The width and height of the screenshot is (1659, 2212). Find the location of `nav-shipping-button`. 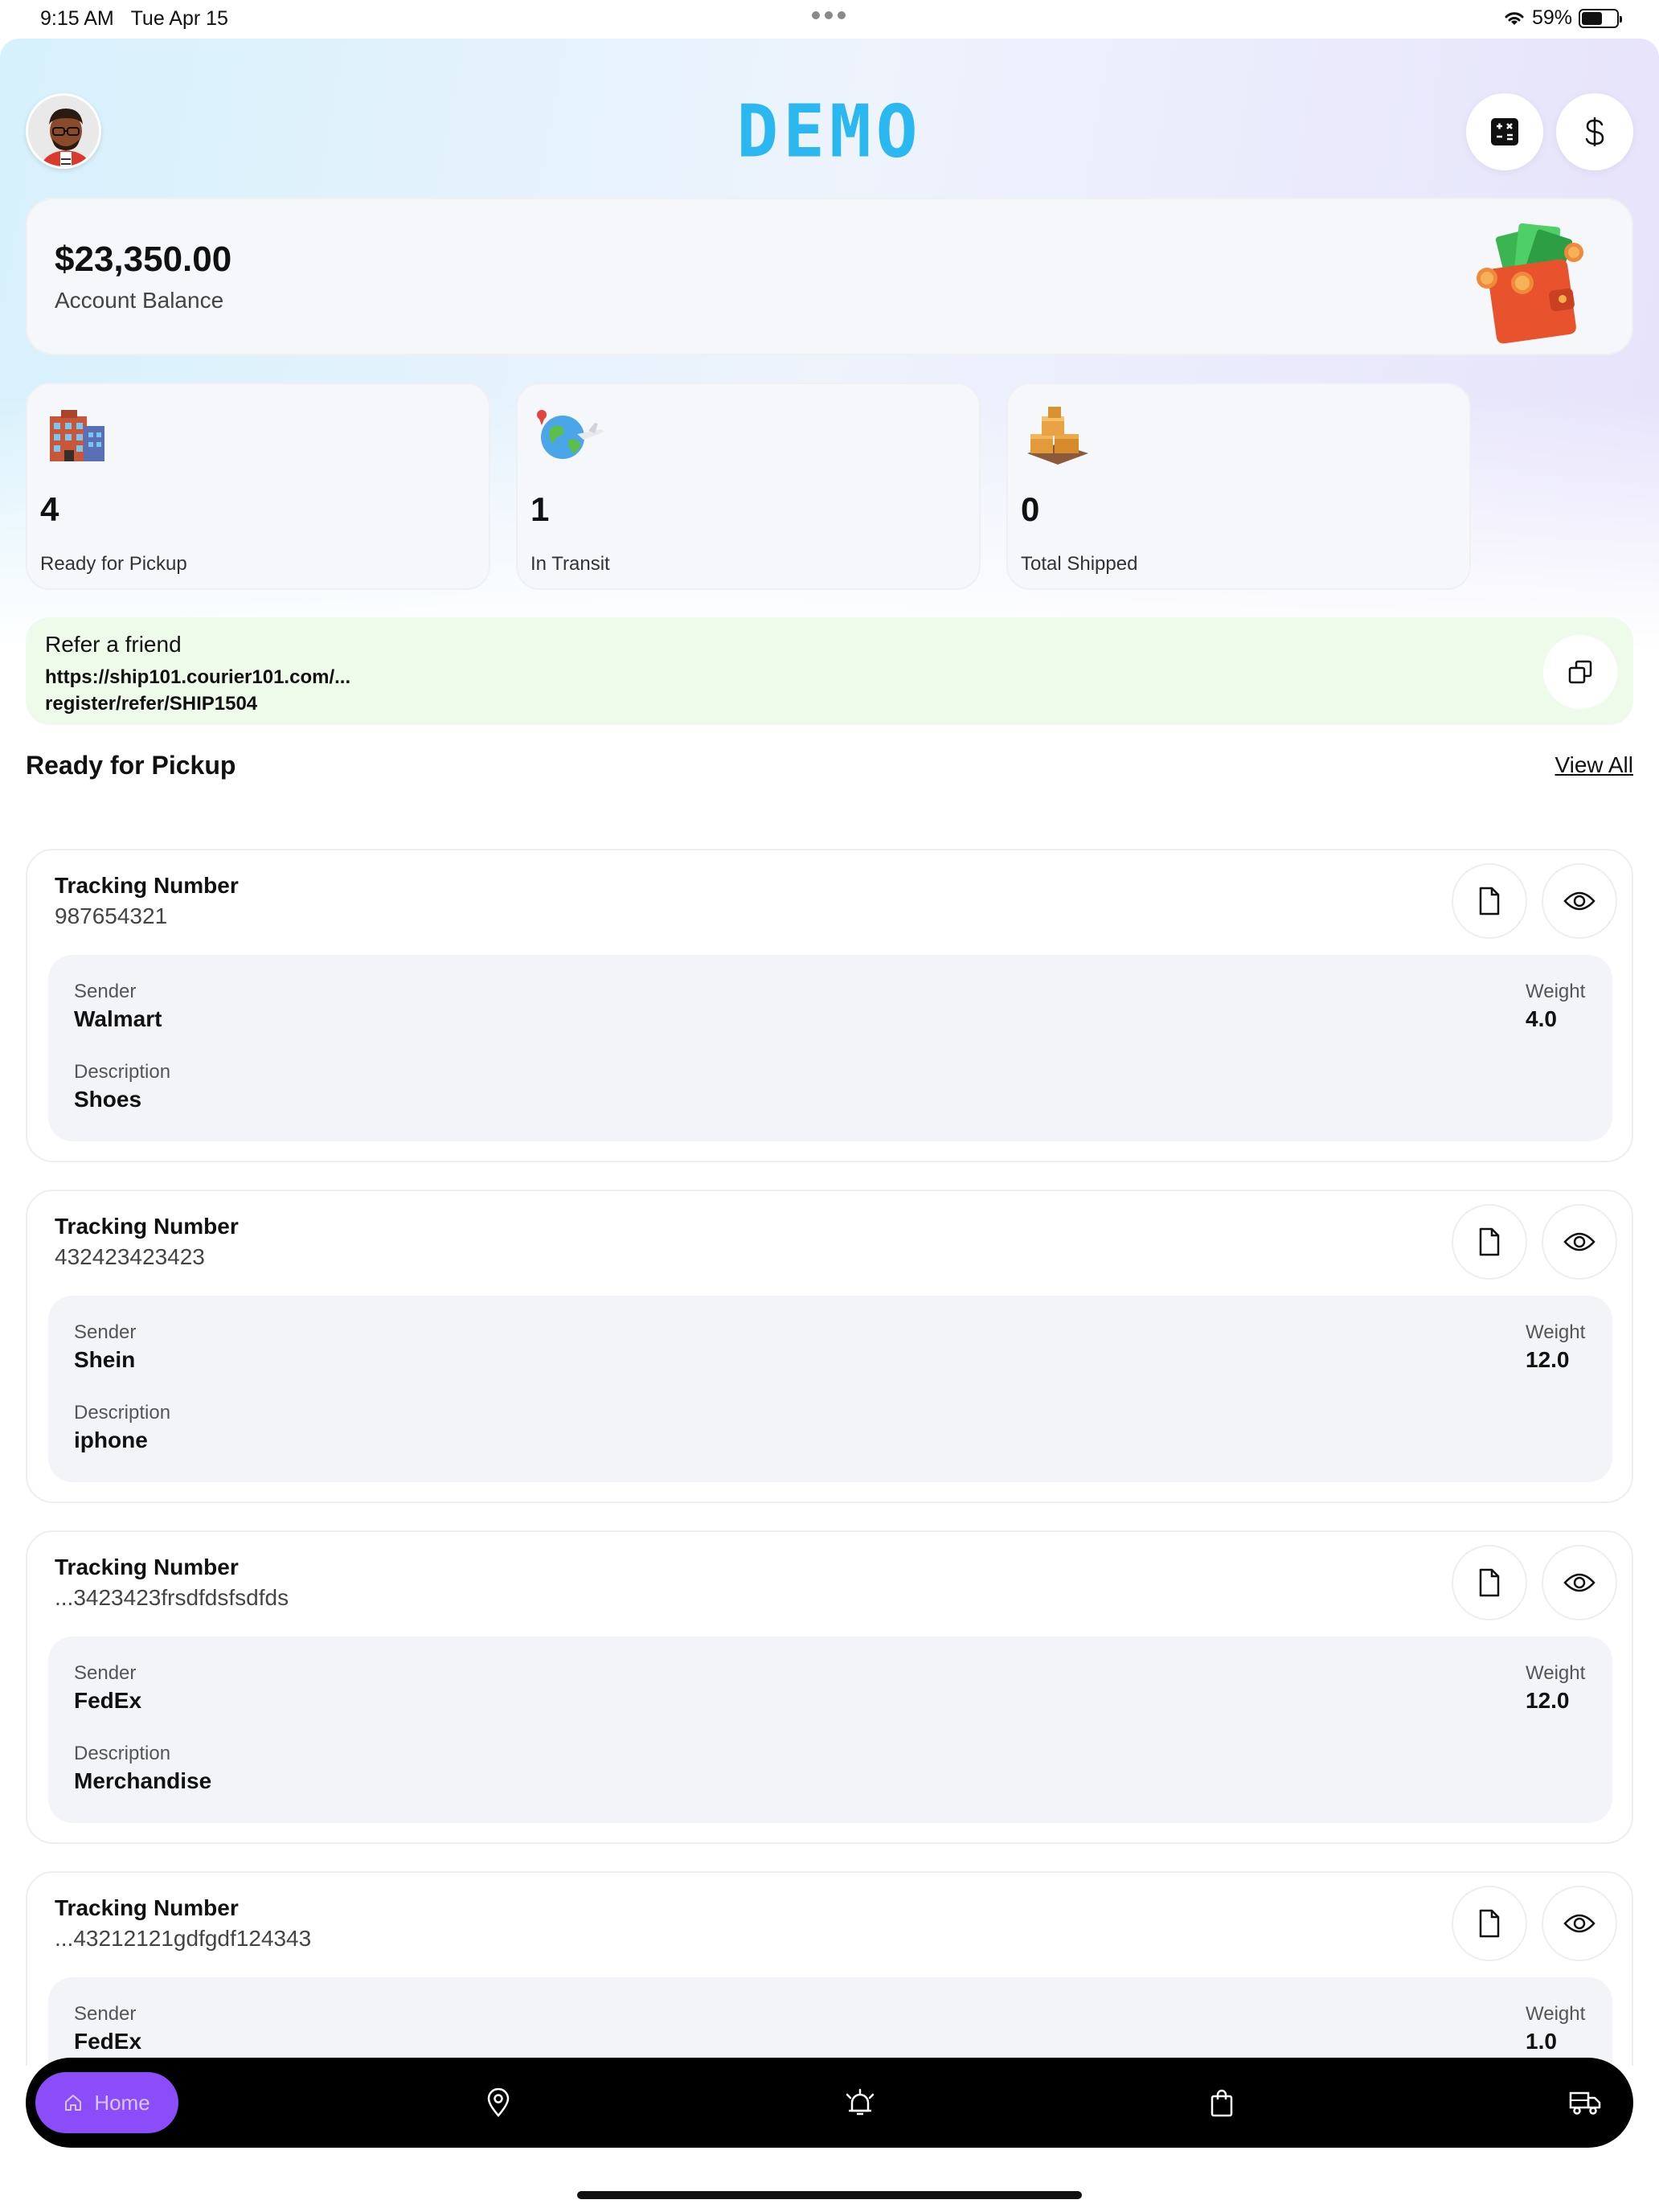

nav-shipping-button is located at coordinates (1585, 2103).